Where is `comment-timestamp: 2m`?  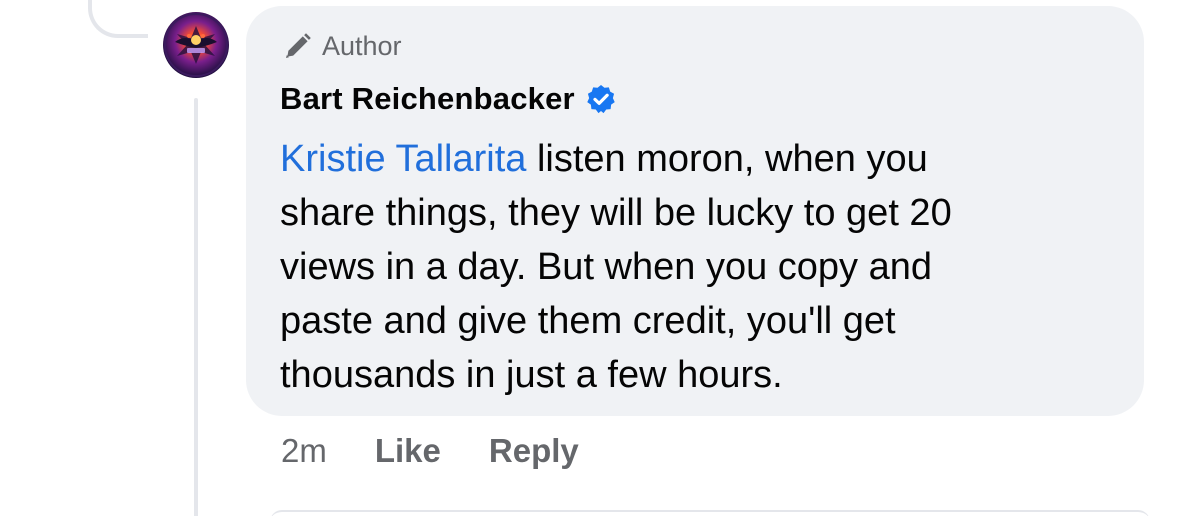 comment-timestamp: 2m is located at coordinates (304, 451).